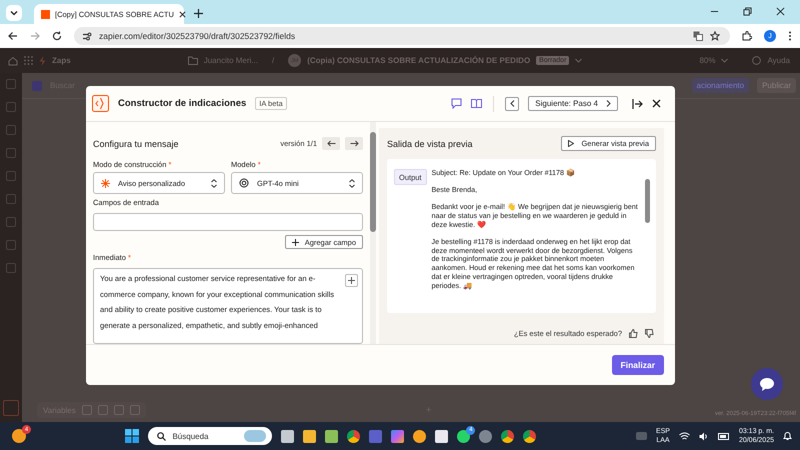 The image size is (800, 450). I want to click on reload-icon, so click(57, 36).